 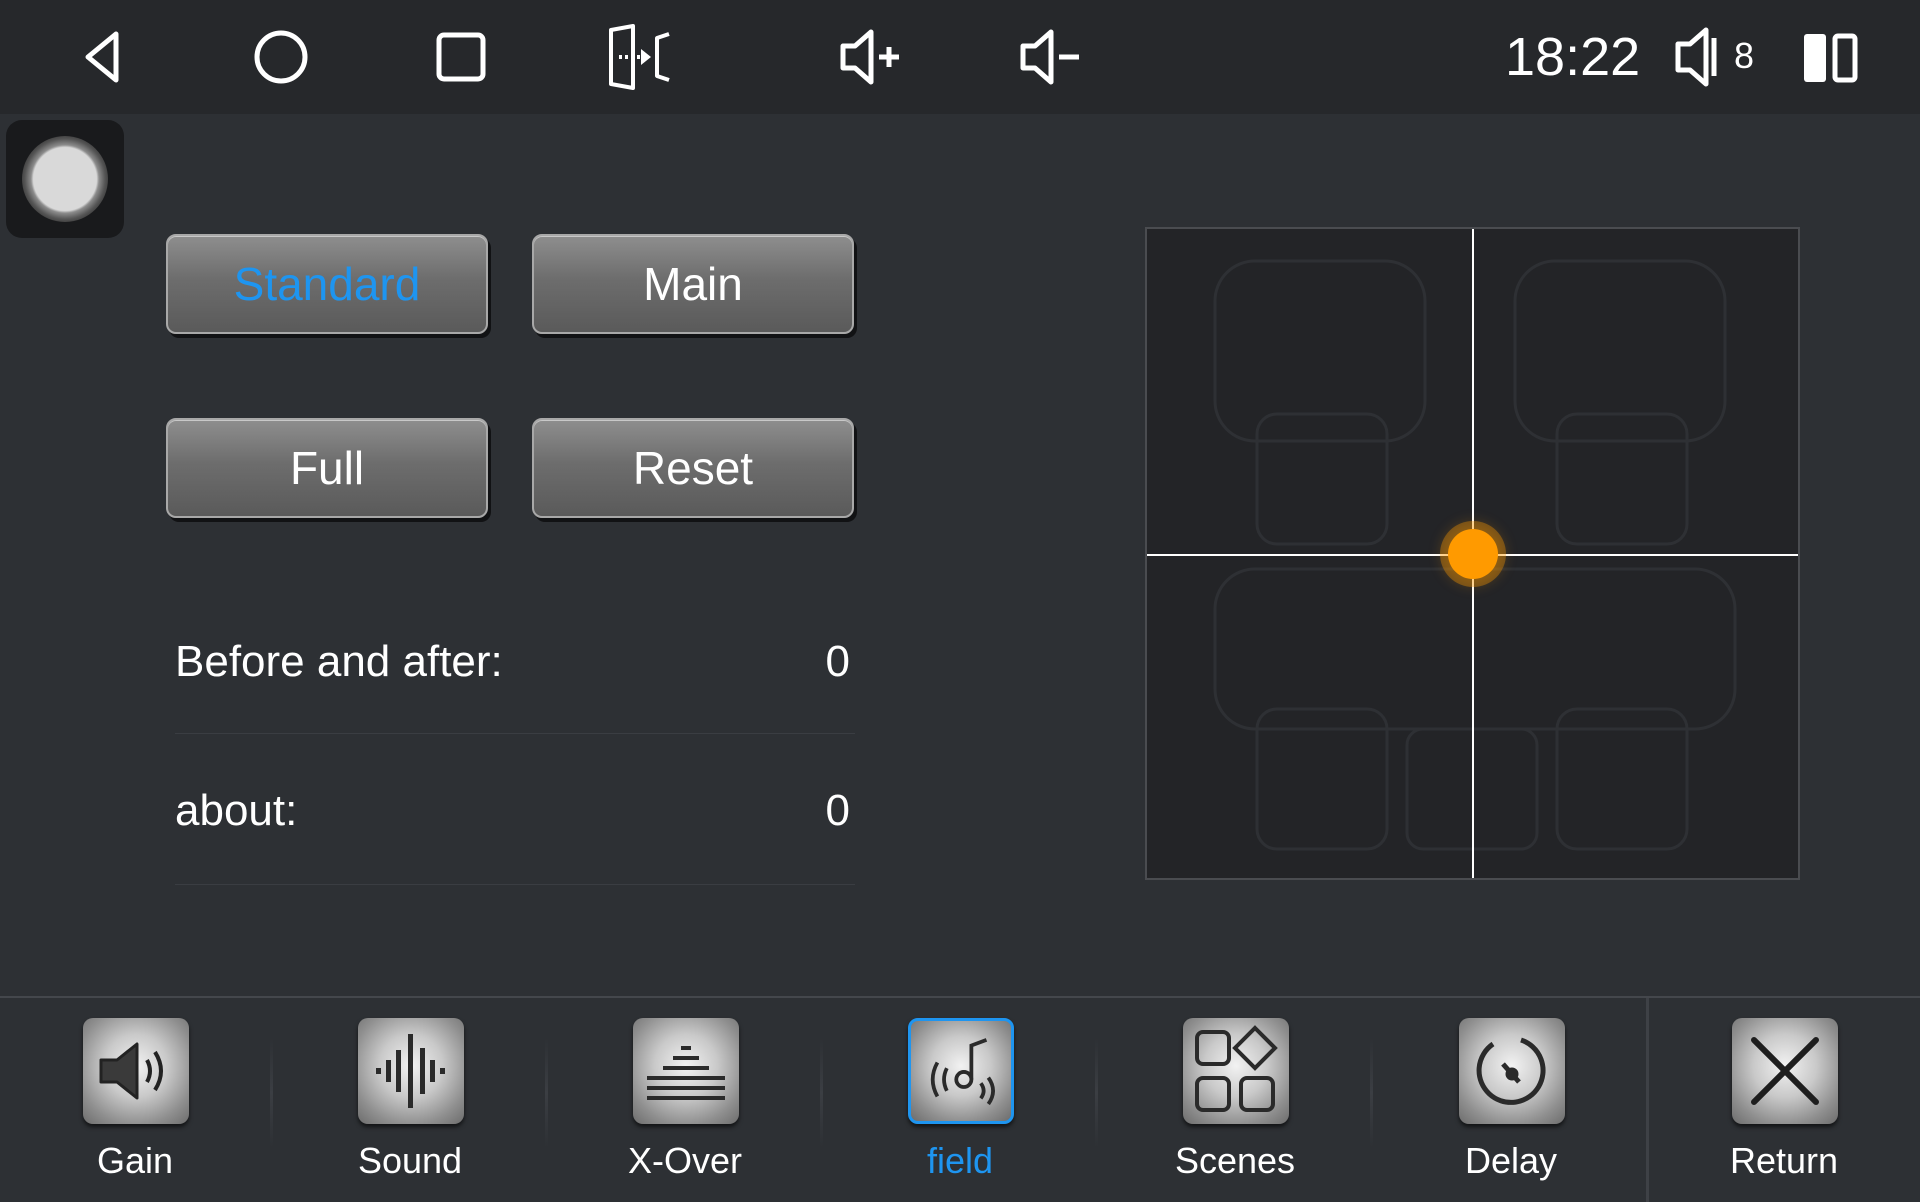 I want to click on tab-label: Delay, so click(x=1511, y=1160).